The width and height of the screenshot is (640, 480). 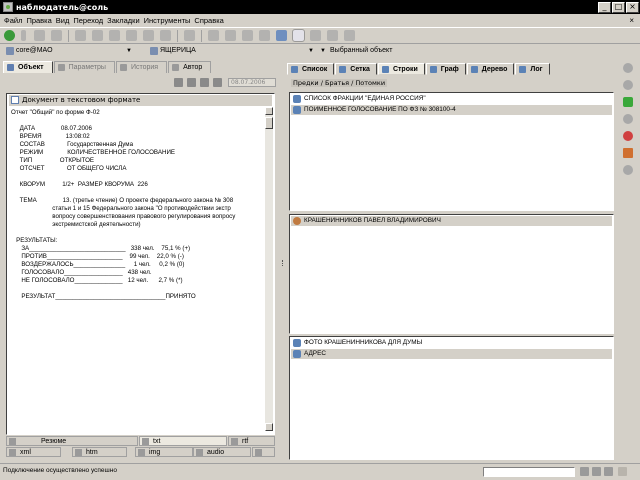 I want to click on main-toolbar, so click(x=320, y=35).